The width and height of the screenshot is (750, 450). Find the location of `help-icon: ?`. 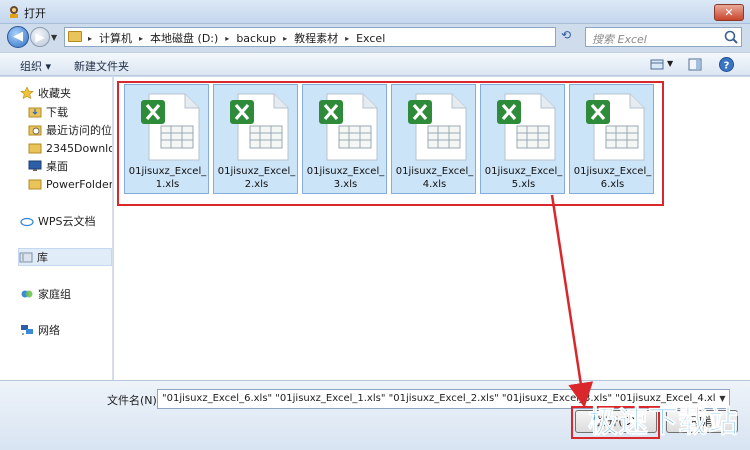

help-icon: ? is located at coordinates (726, 64).